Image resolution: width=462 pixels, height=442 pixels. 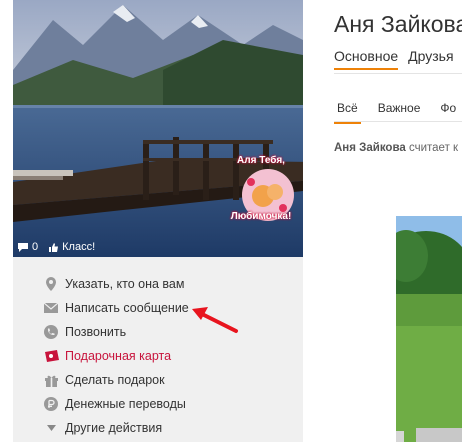 I want to click on menu-item-label: Денежные переводы, so click(x=125, y=404).